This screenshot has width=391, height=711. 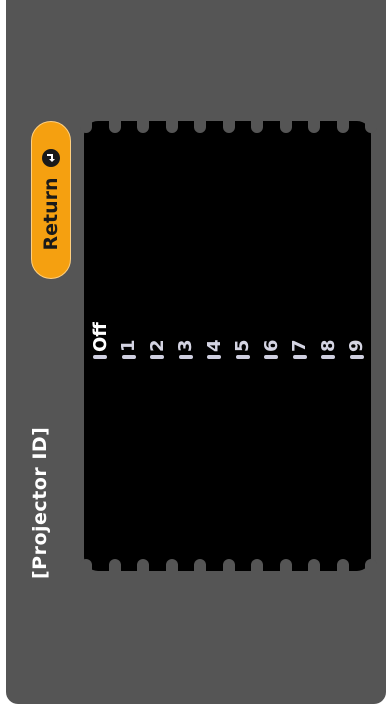 I want to click on return-button: Return, so click(x=51, y=200).